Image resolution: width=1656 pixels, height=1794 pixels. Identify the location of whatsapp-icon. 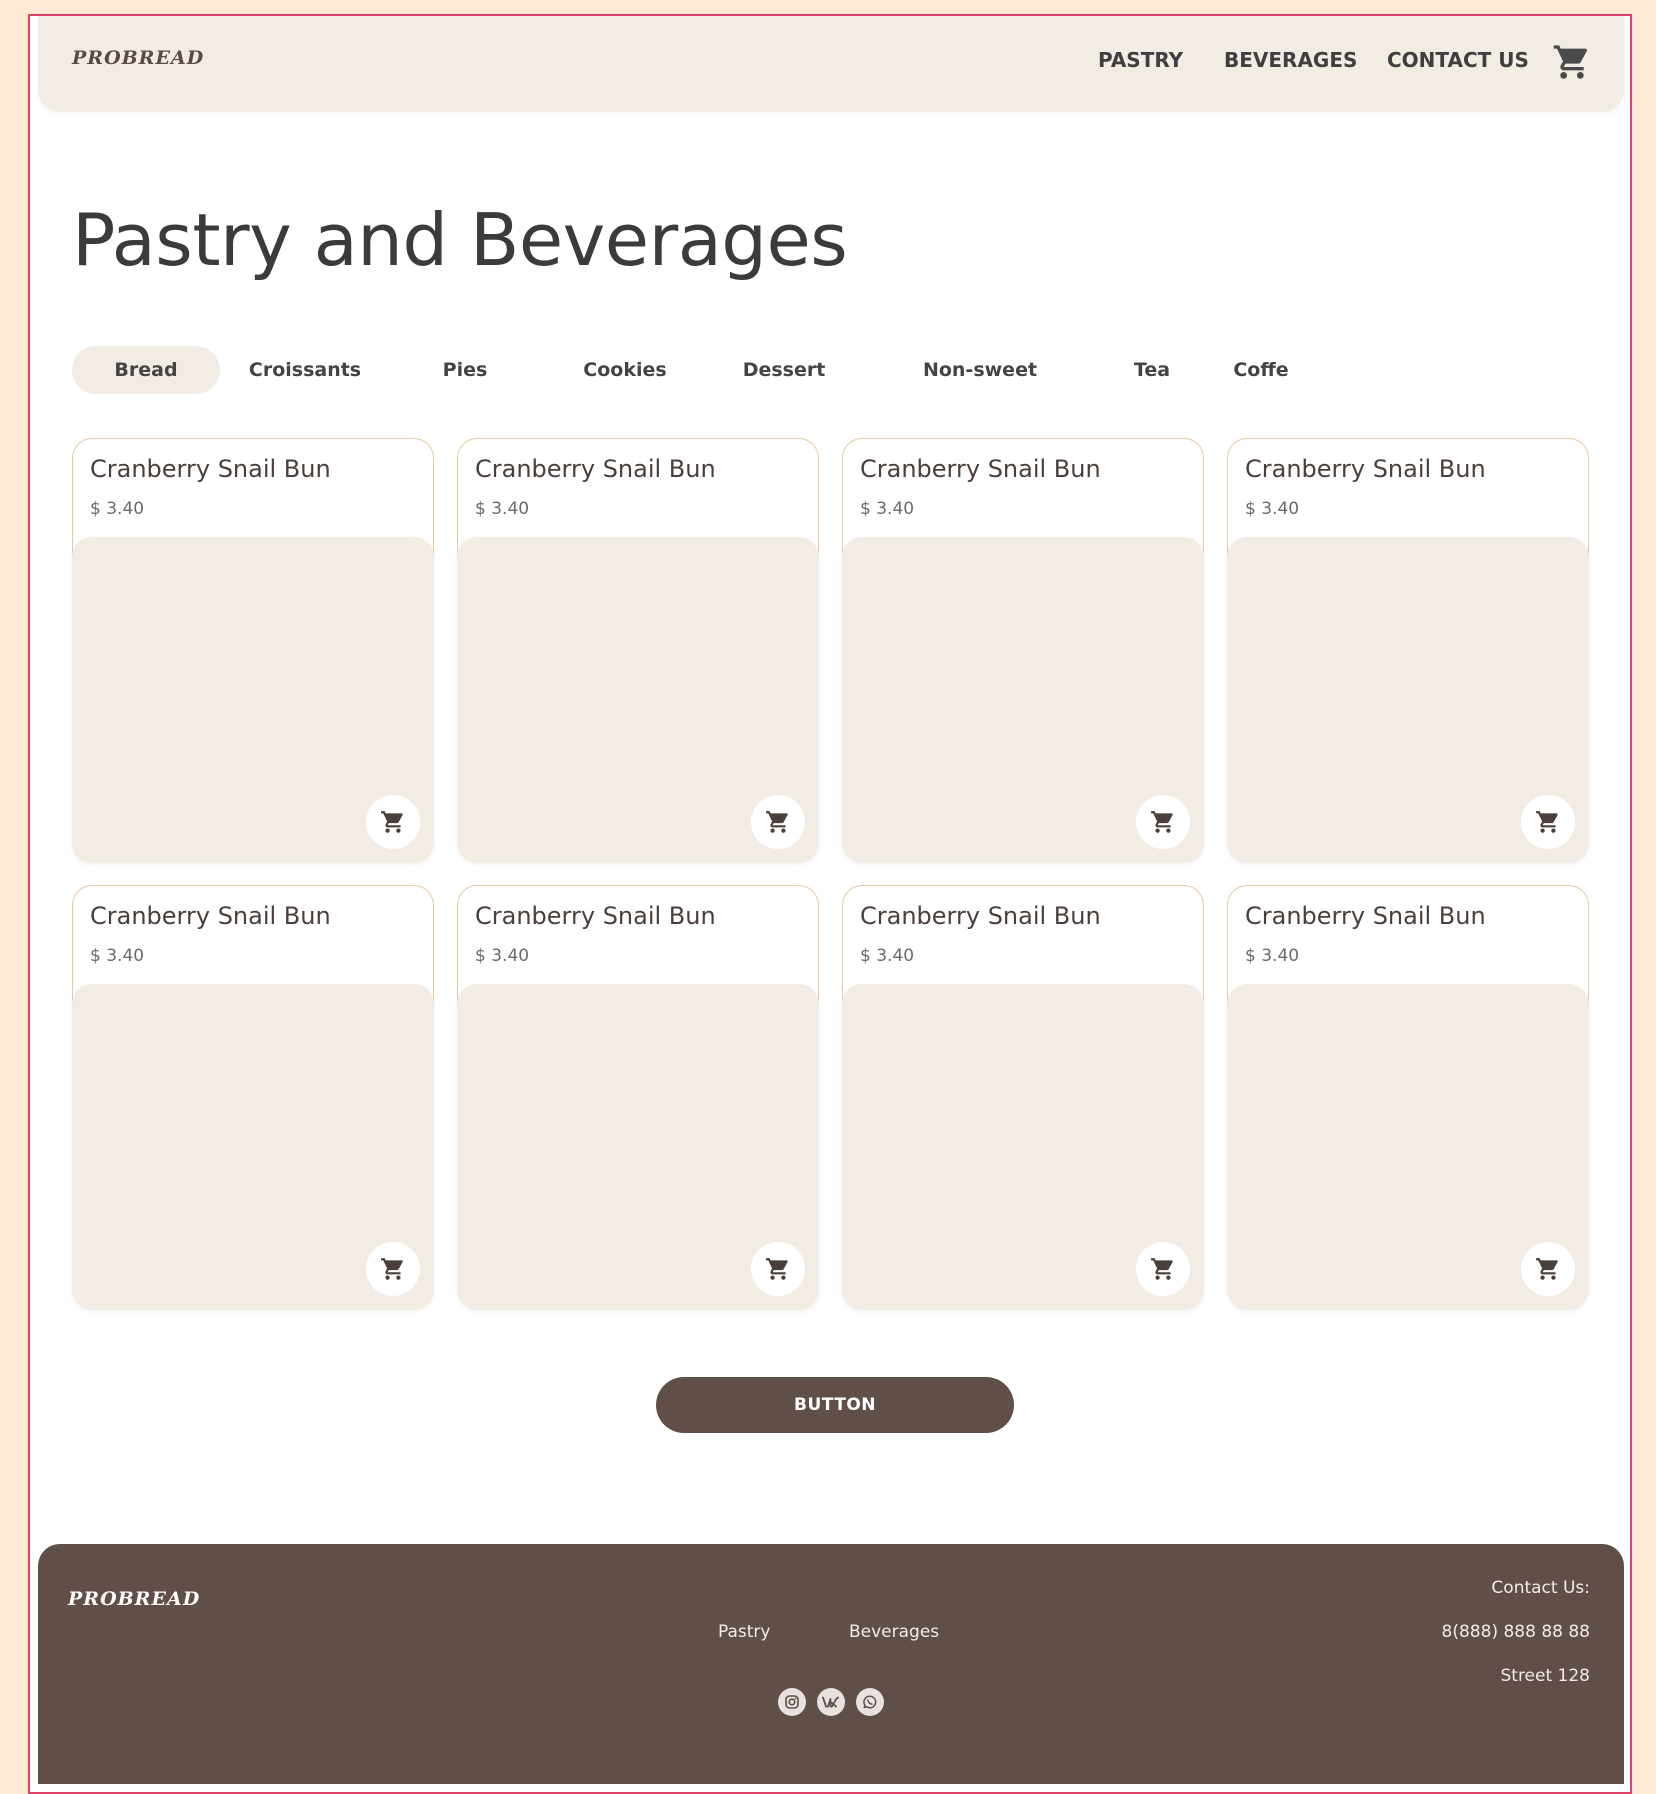
(870, 1702).